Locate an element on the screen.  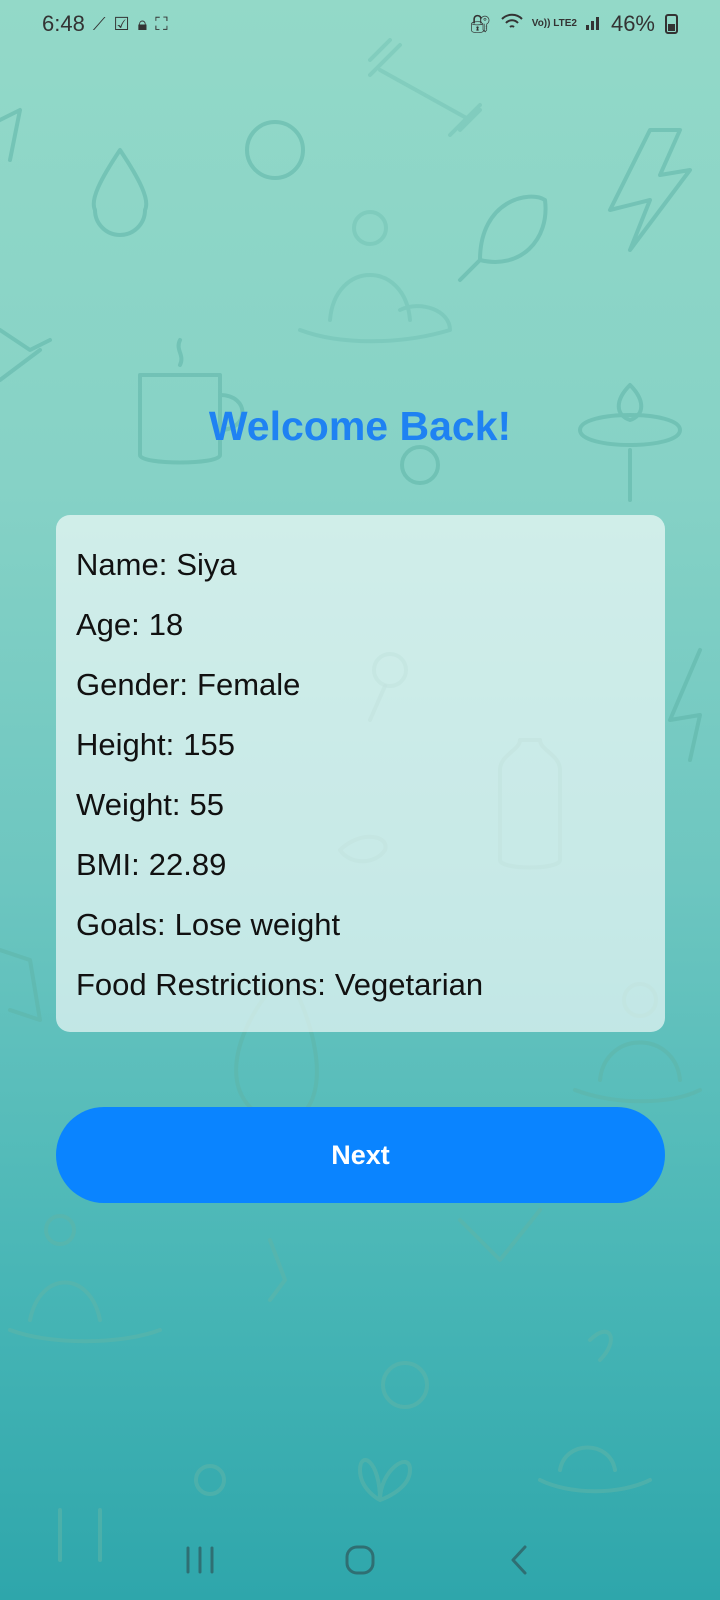
profile-row-height: Height: 155 is located at coordinates (360, 745).